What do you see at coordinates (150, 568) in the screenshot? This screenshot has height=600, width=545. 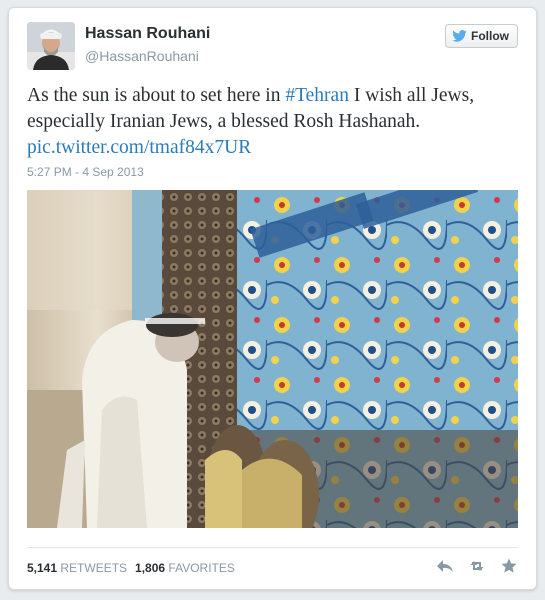 I see `favorites-count: 1,806` at bounding box center [150, 568].